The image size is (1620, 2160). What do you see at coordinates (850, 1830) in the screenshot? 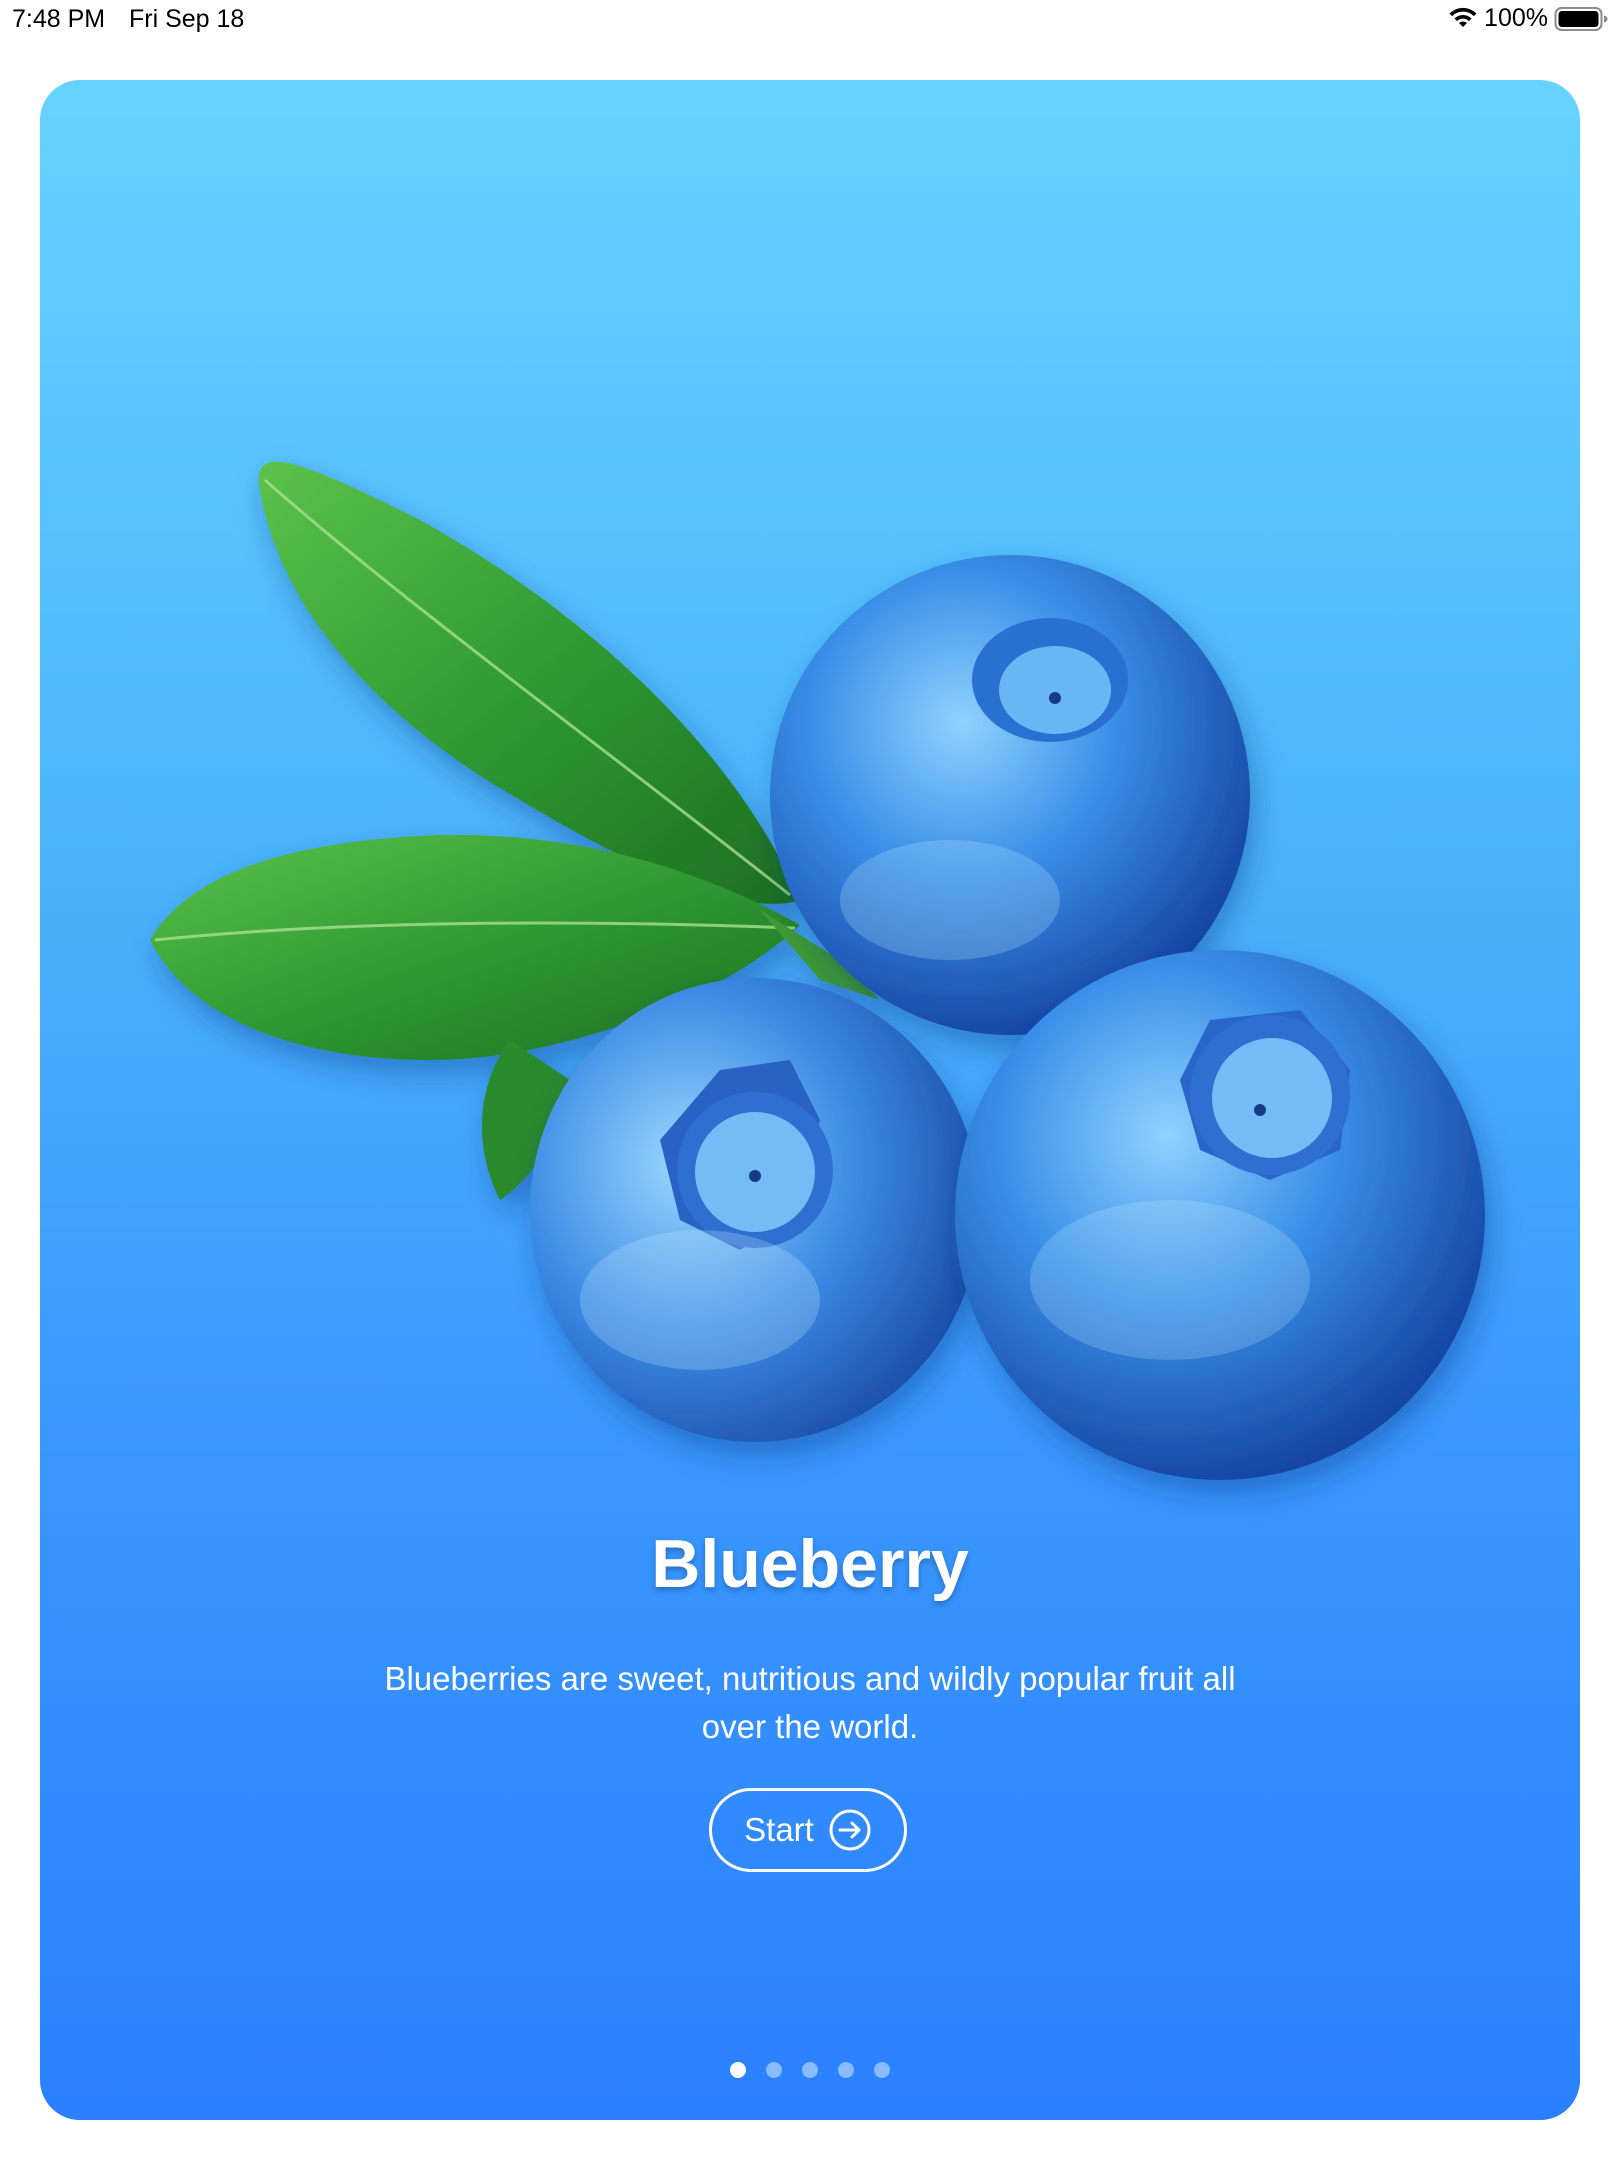
I see `arrow-circle-right-icon` at bounding box center [850, 1830].